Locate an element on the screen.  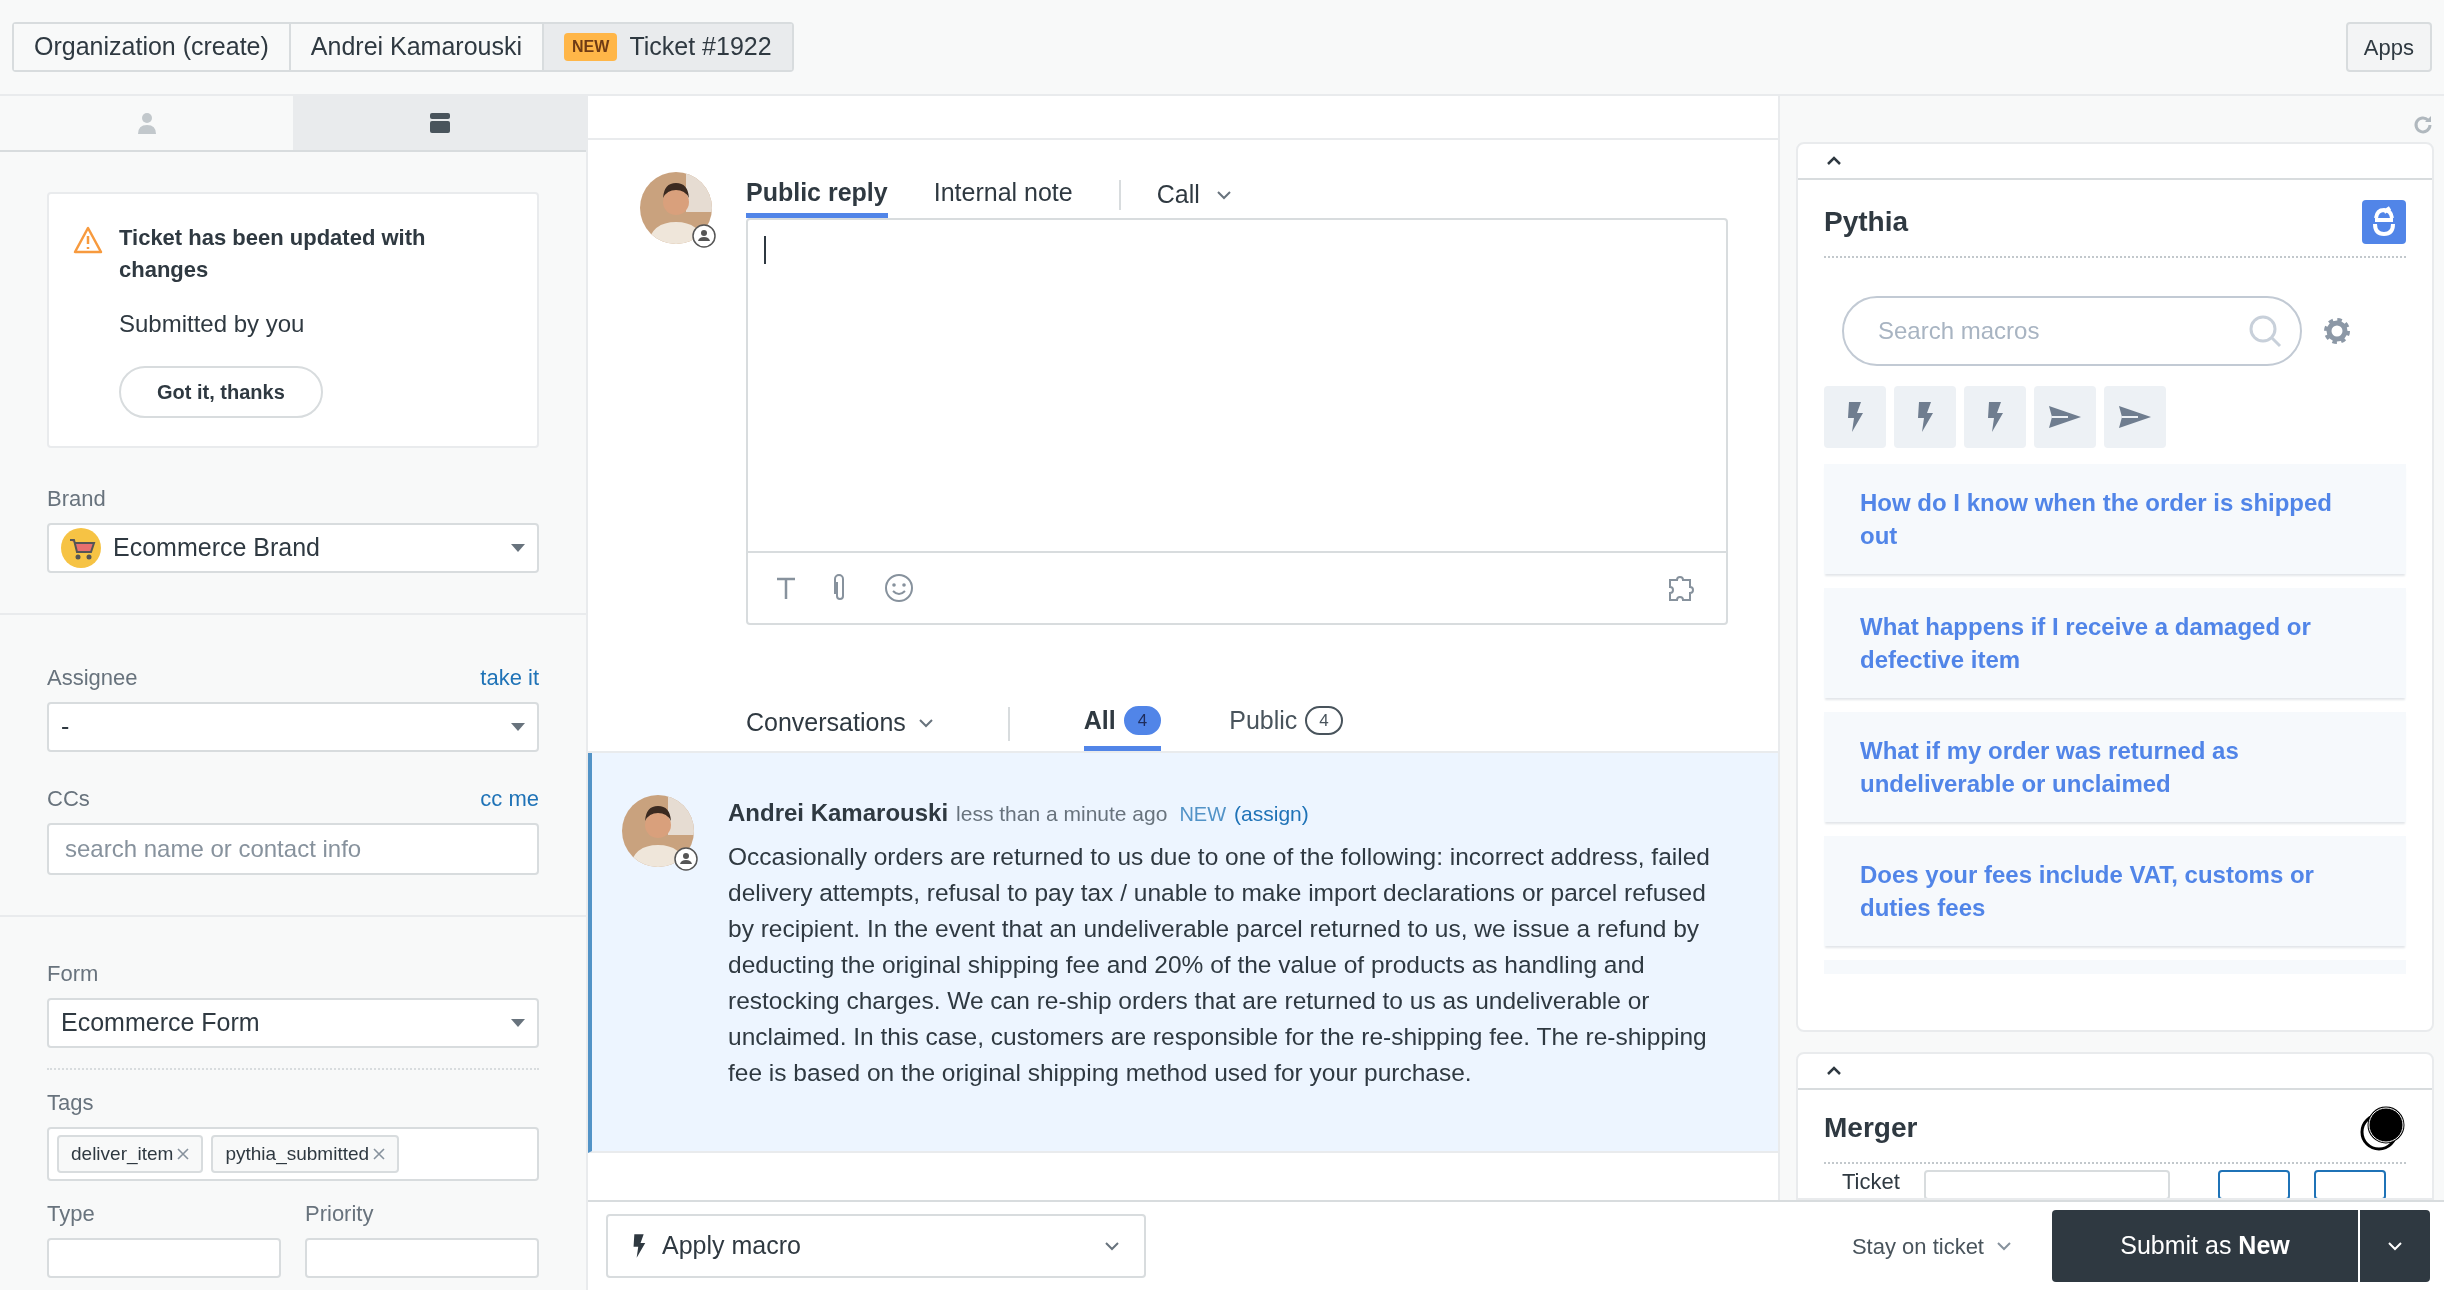
status-badge: NEW is located at coordinates (591, 47).